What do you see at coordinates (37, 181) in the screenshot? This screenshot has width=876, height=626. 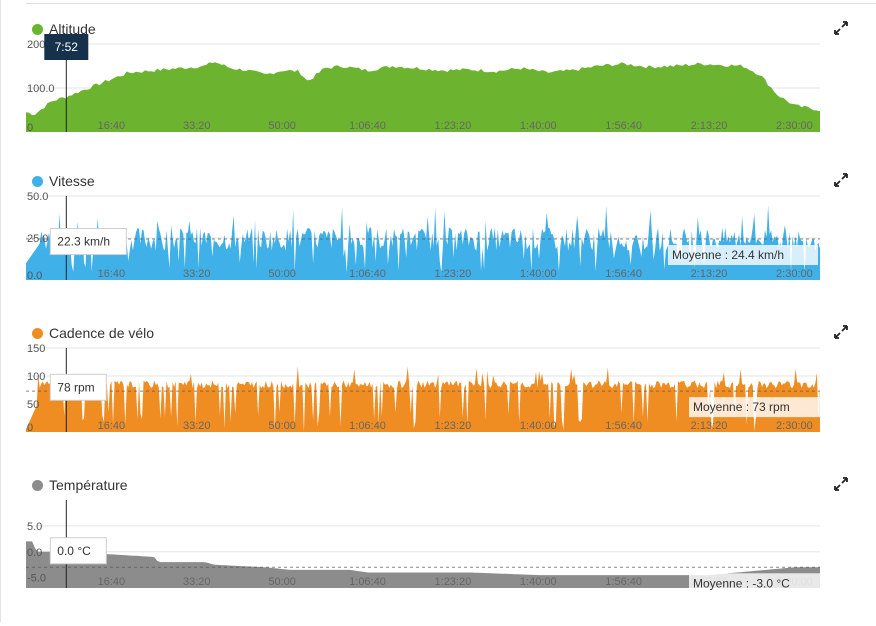 I see `vitesse-legend-dot` at bounding box center [37, 181].